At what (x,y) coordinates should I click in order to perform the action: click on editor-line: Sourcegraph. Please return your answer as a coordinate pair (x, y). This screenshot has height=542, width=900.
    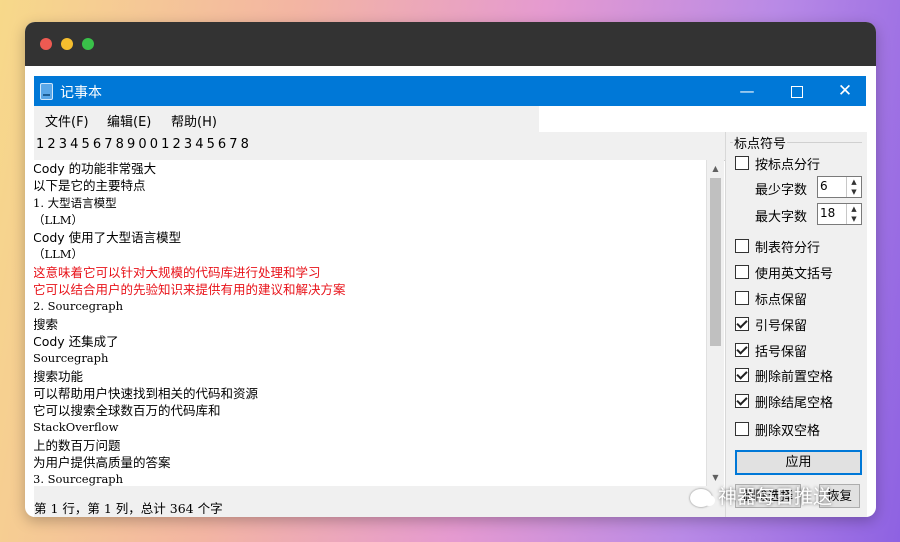
    Looking at the image, I should click on (71, 358).